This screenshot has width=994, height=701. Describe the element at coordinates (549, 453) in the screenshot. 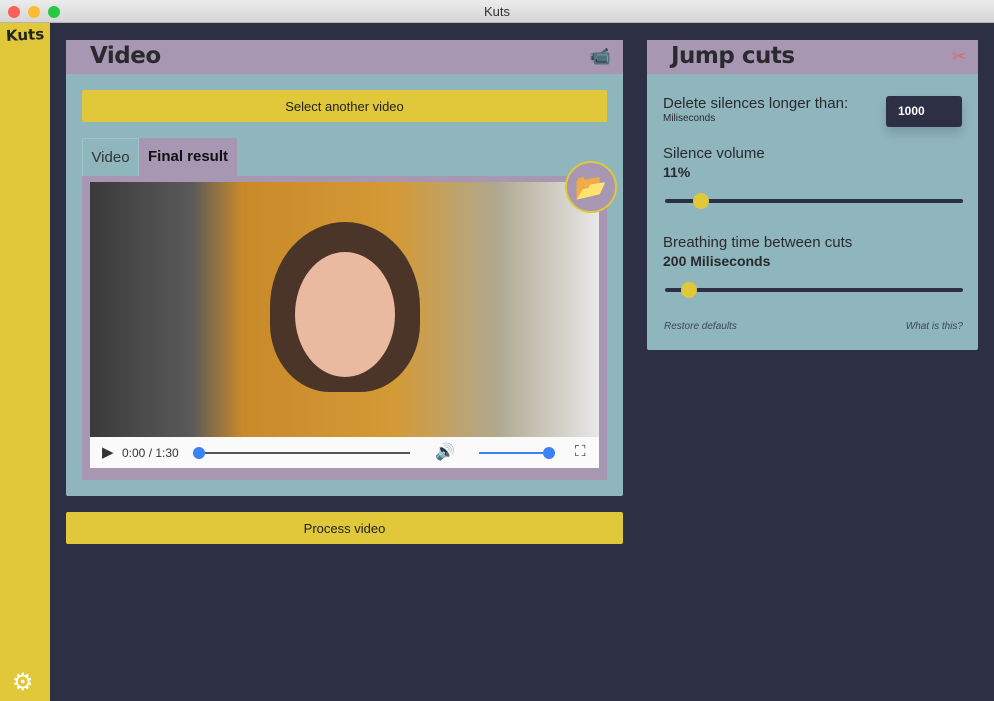

I see `volume-knob` at that location.